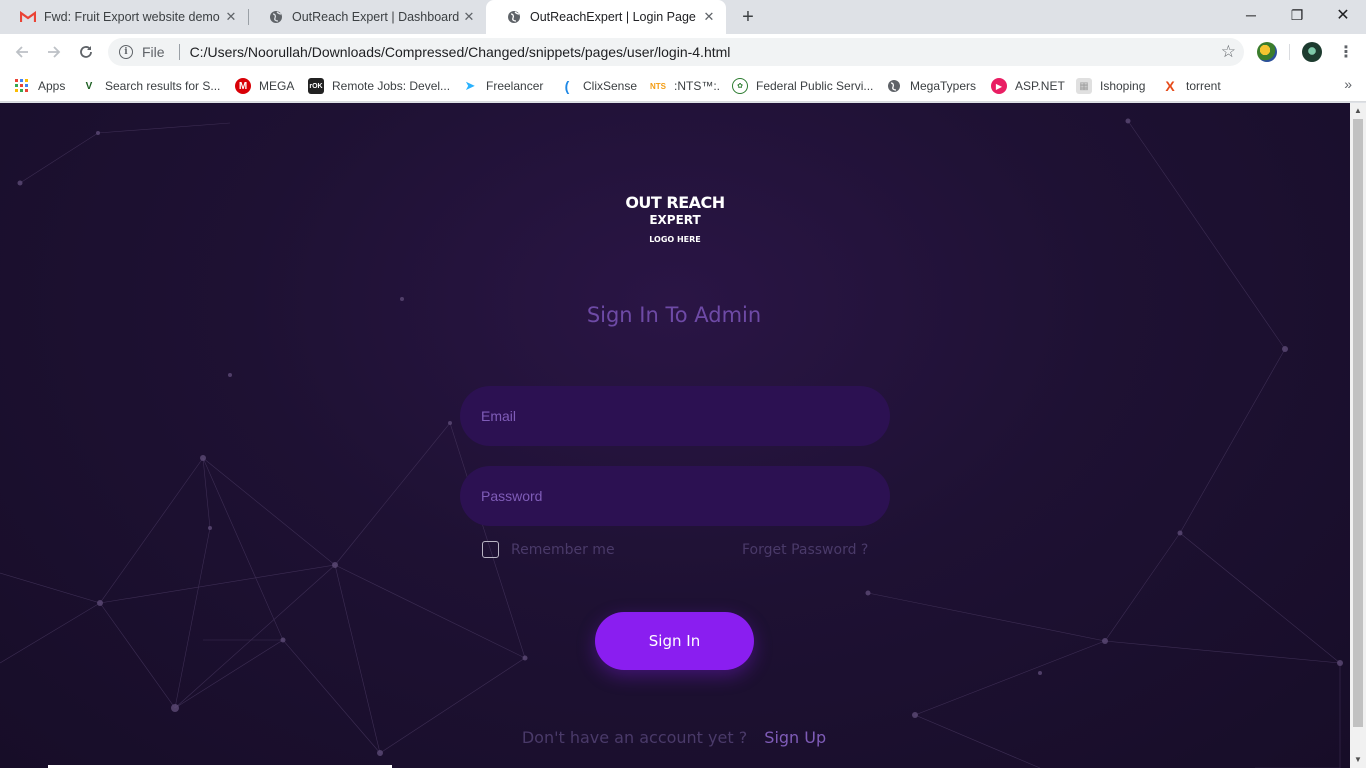 The height and width of the screenshot is (768, 1366). What do you see at coordinates (567, 86) in the screenshot?
I see `clixsense-icon: (` at bounding box center [567, 86].